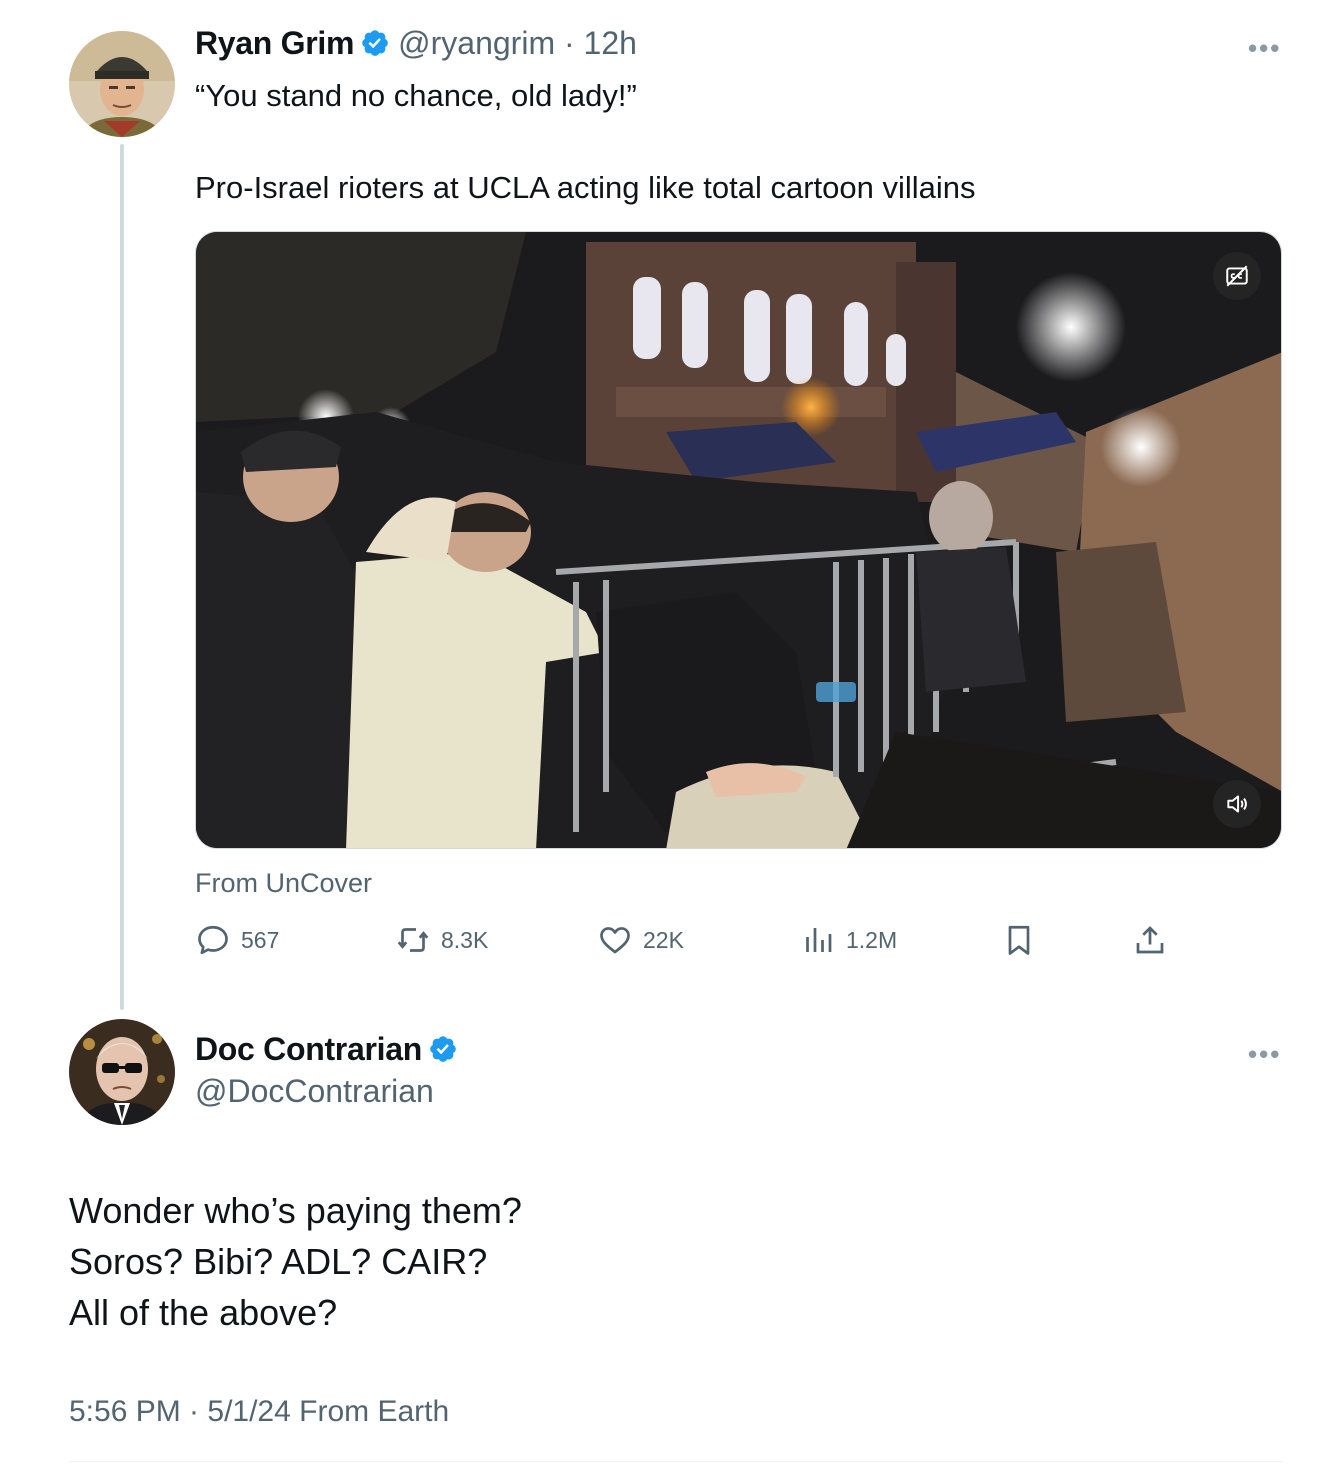 The image size is (1335, 1469). Describe the element at coordinates (237, 940) in the screenshot. I see `reply-button: 567` at that location.